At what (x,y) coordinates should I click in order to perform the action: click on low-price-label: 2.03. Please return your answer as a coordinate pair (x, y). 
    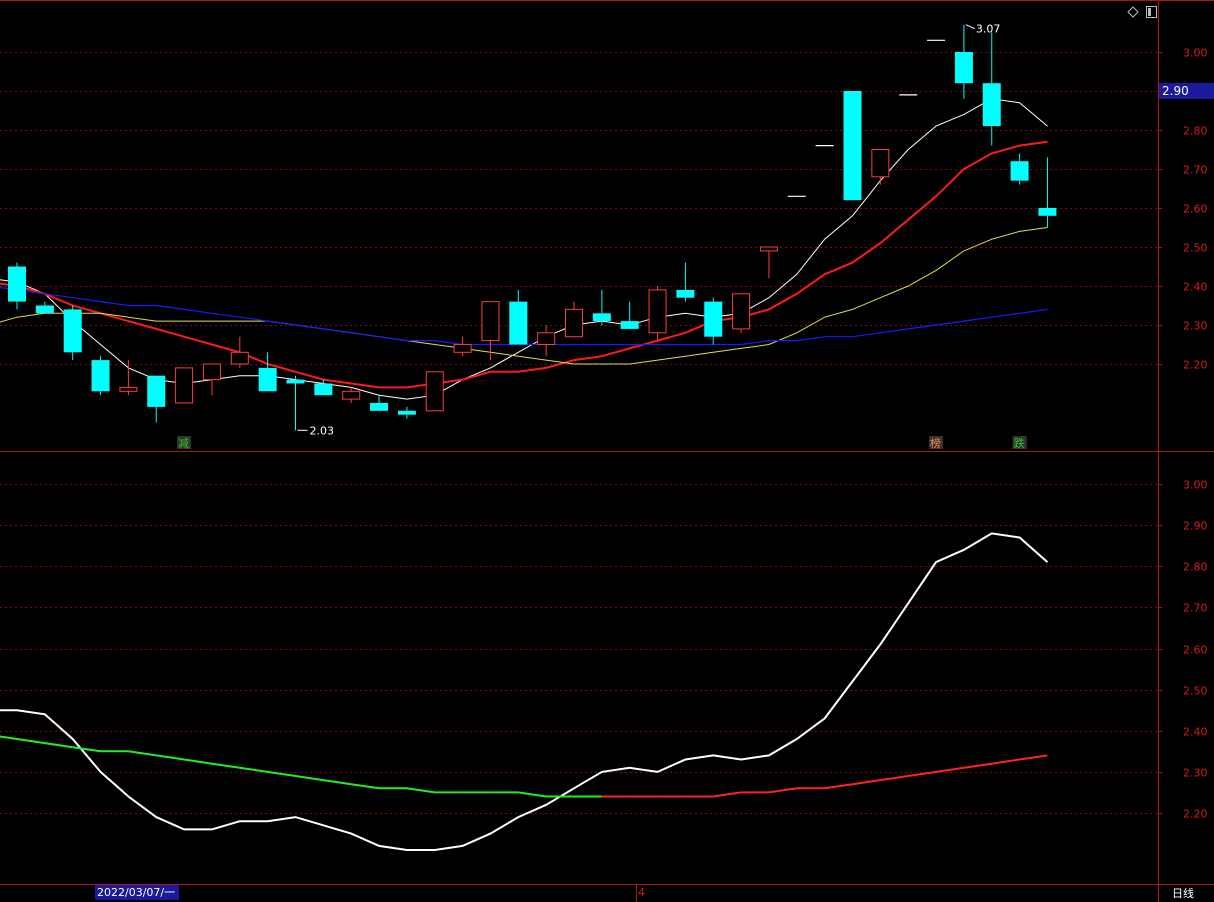
    Looking at the image, I should click on (322, 430).